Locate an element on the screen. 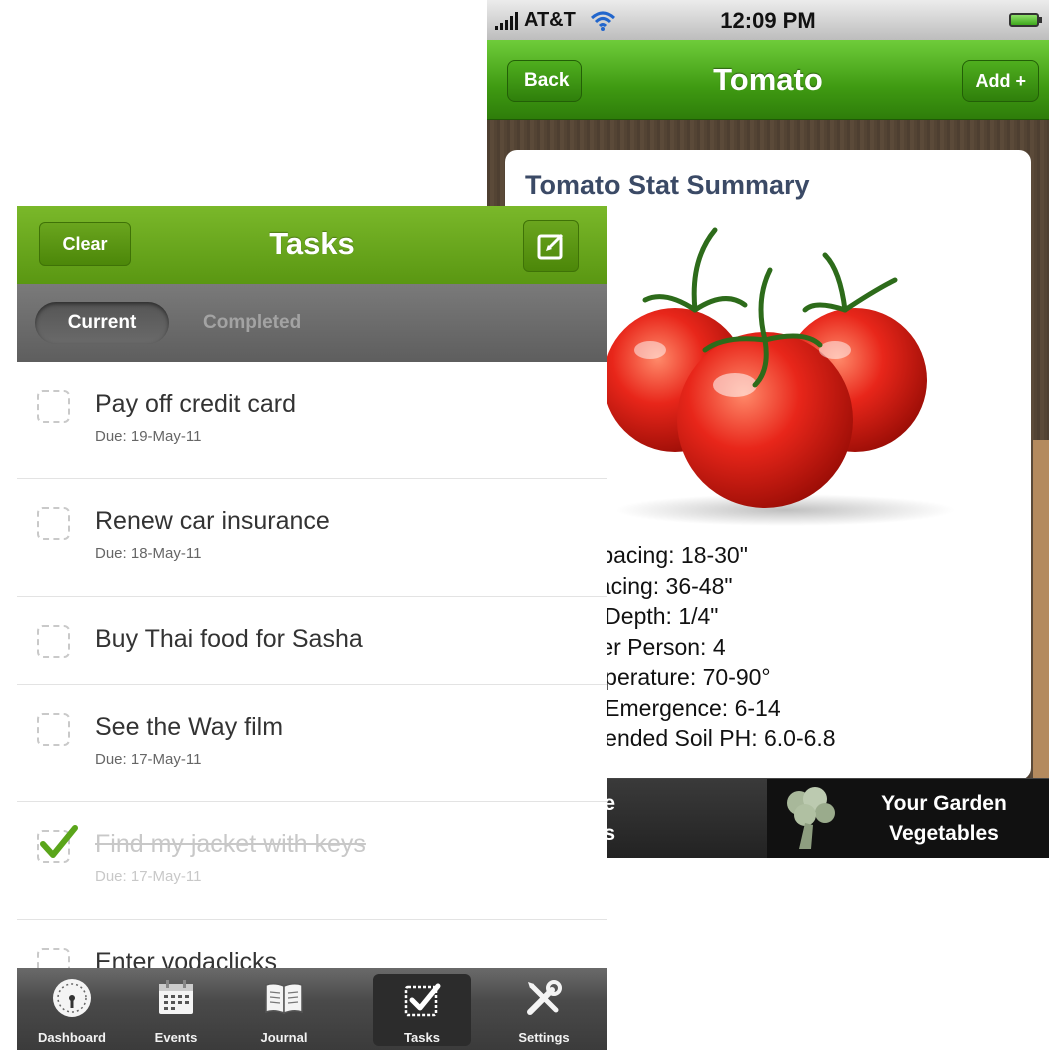 This screenshot has width=1049, height=1050. compose-button is located at coordinates (551, 246).